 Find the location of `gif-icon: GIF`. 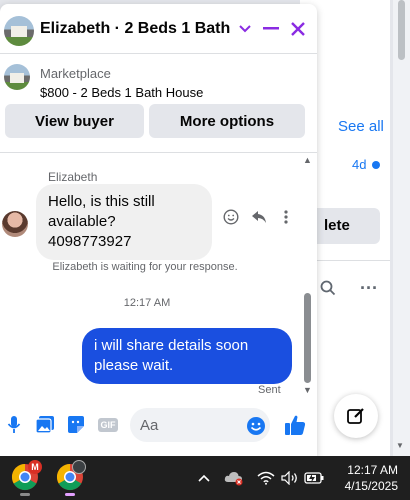

gif-icon: GIF is located at coordinates (108, 425).